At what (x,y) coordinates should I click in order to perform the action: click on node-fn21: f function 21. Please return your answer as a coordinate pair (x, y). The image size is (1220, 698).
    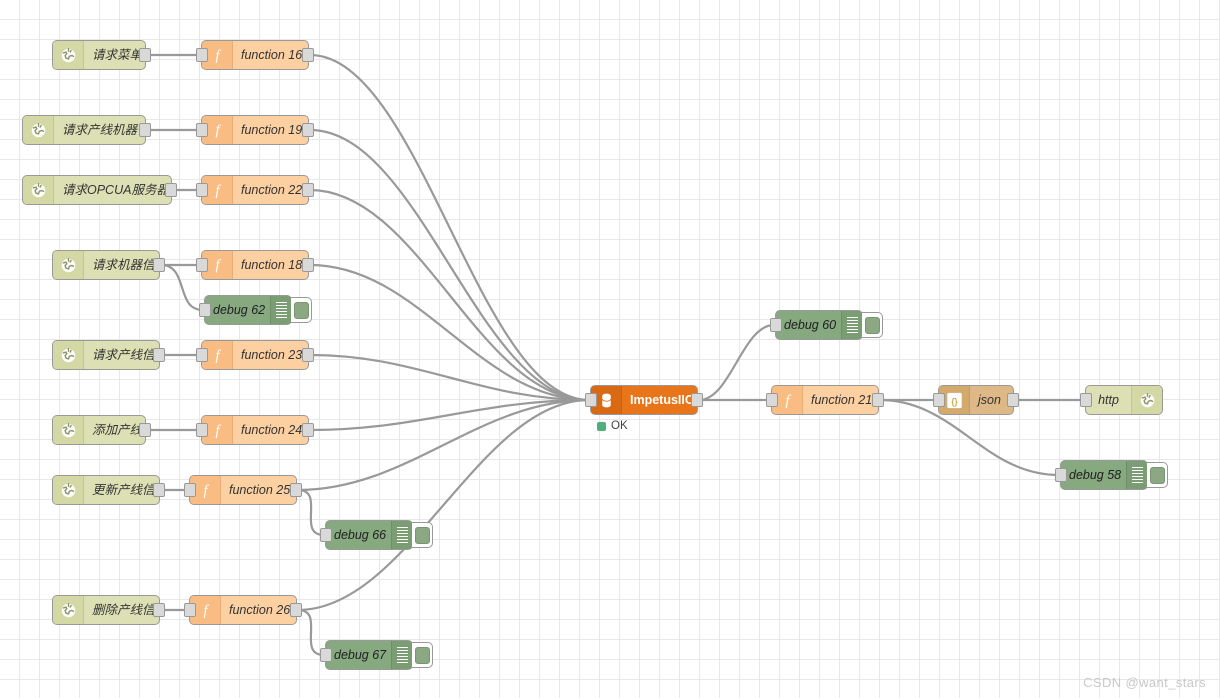
    Looking at the image, I should click on (825, 400).